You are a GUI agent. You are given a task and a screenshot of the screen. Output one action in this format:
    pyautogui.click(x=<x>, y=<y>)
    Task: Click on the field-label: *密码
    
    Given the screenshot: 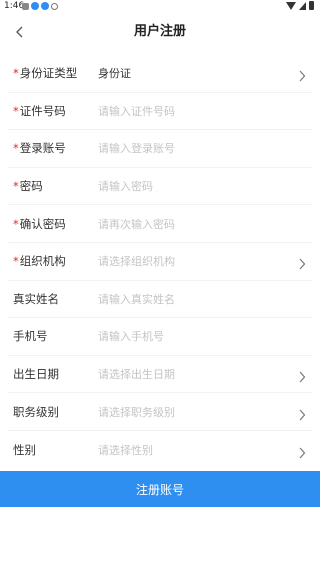 What is the action you would take?
    pyautogui.click(x=28, y=186)
    